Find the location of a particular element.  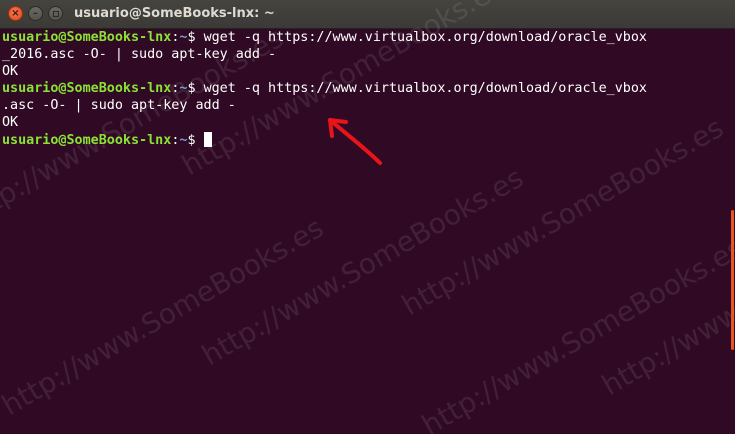

annotation-arrow-icon is located at coordinates (355, 141).